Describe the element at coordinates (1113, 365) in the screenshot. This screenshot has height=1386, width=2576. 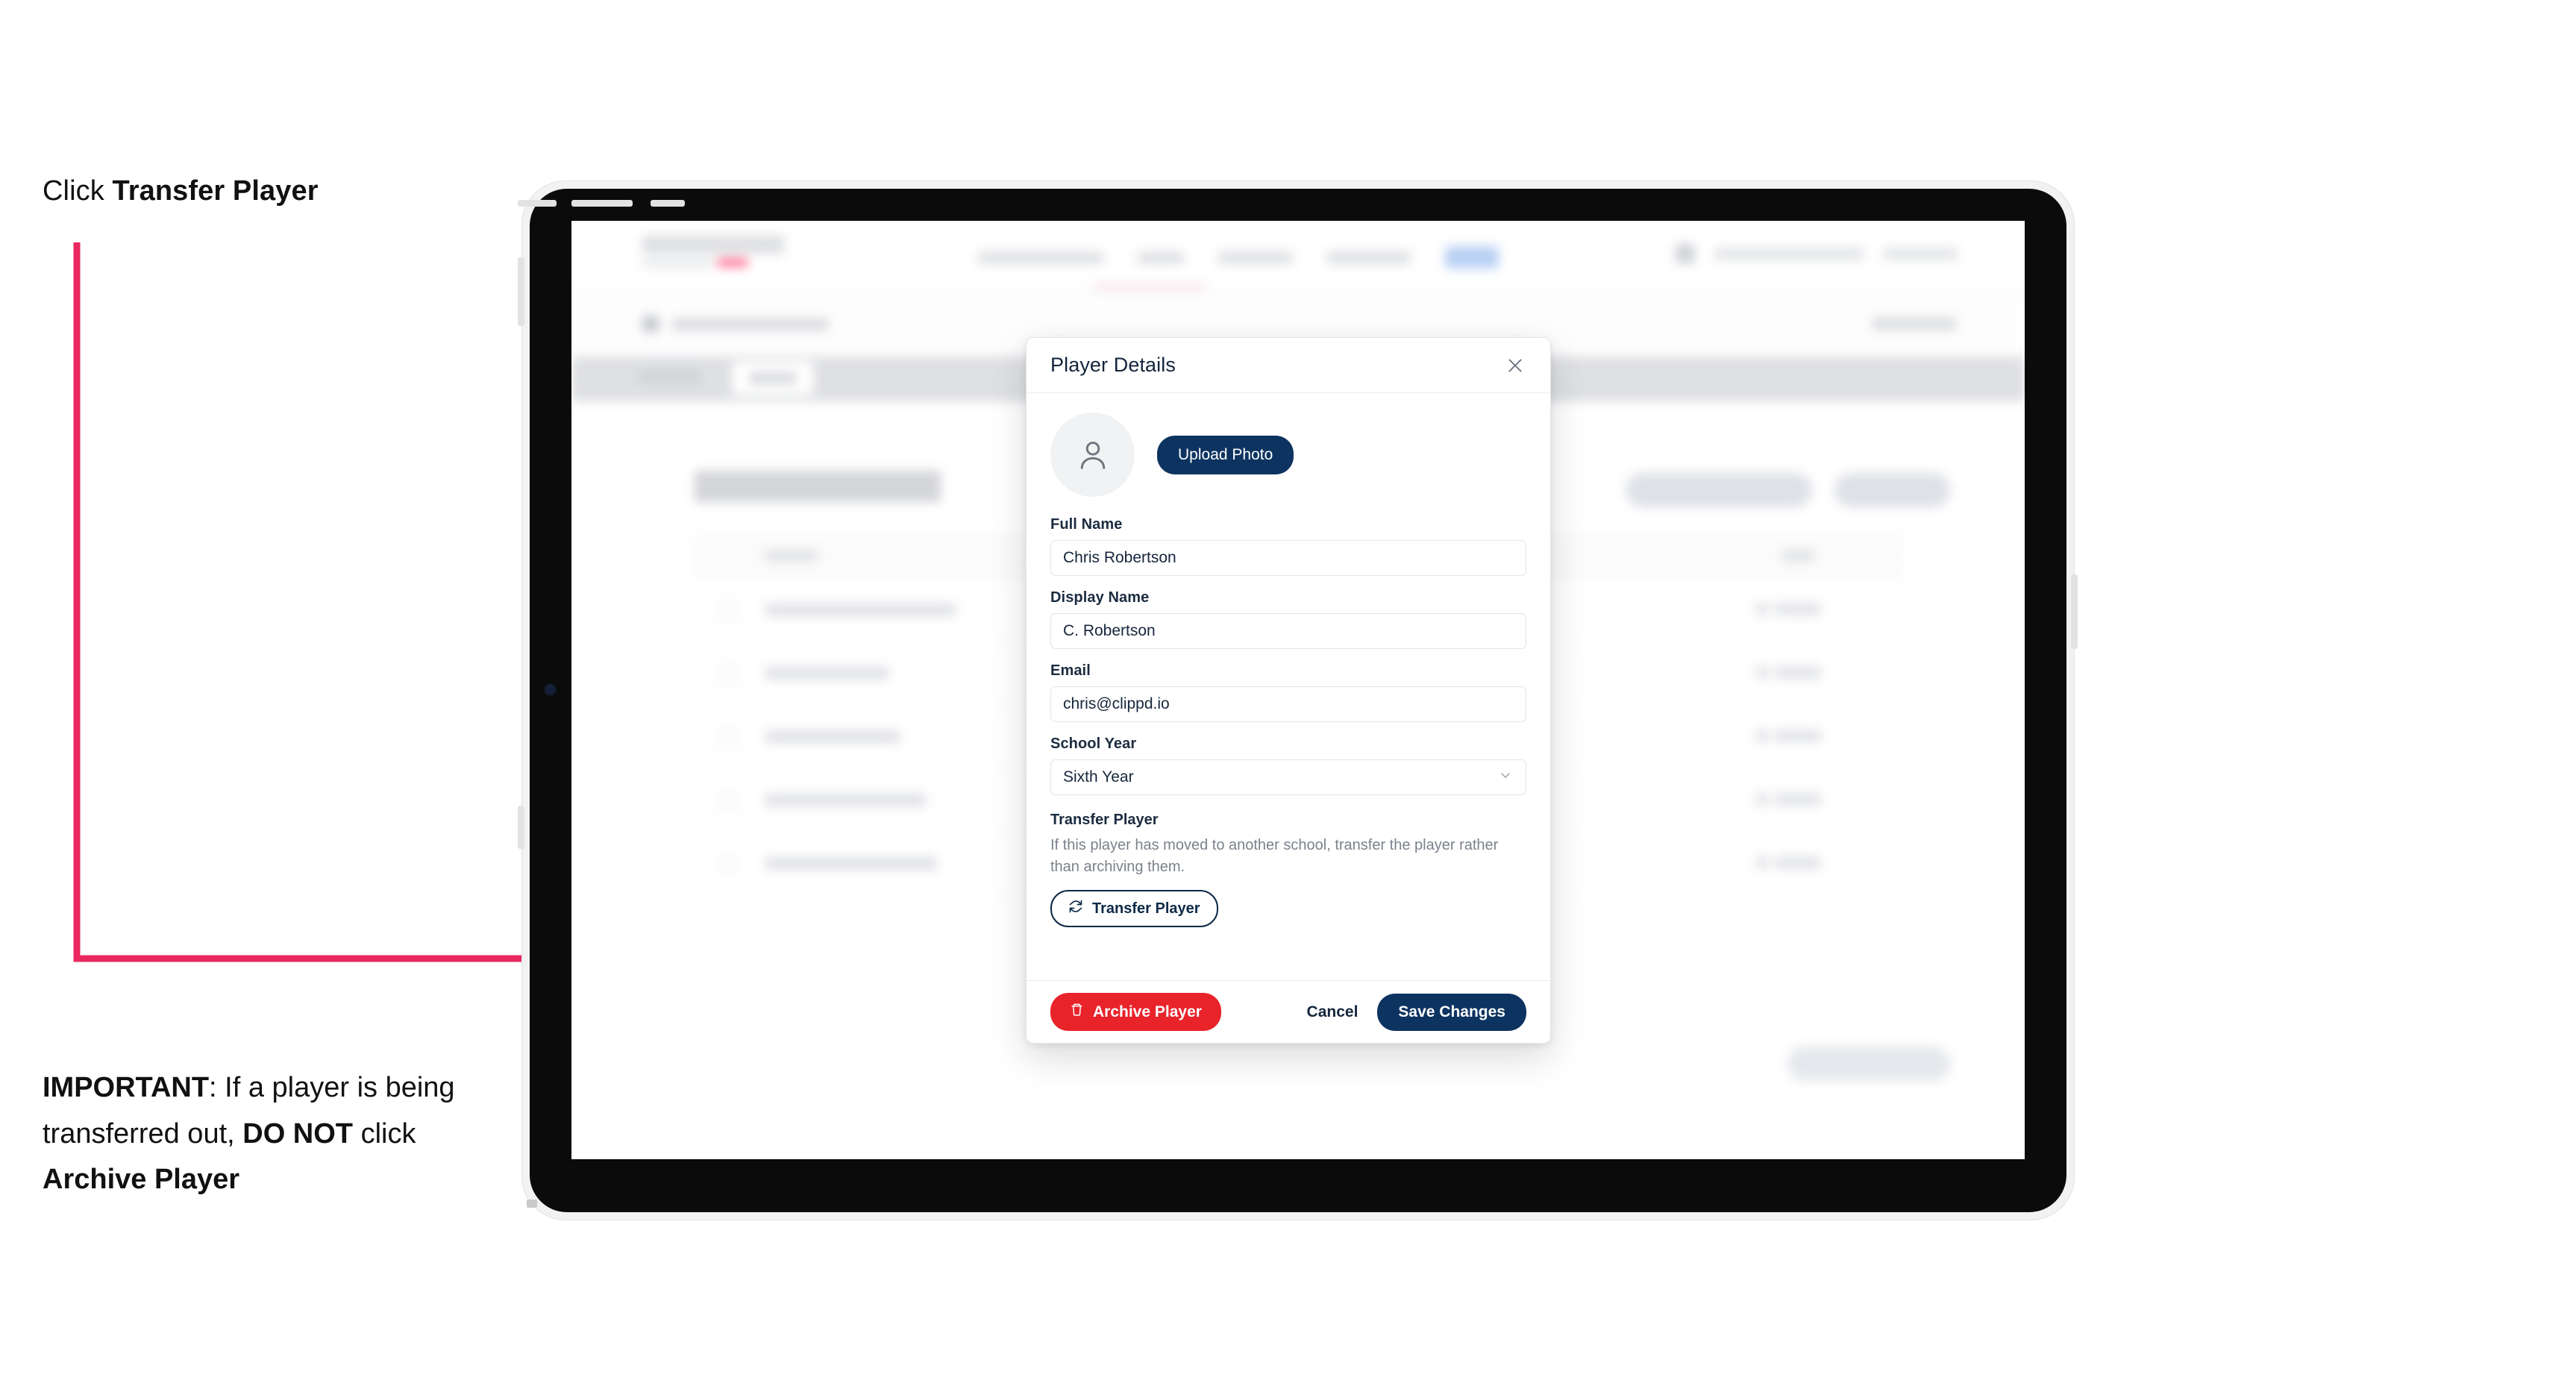
I see `modal-title: Player Details` at that location.